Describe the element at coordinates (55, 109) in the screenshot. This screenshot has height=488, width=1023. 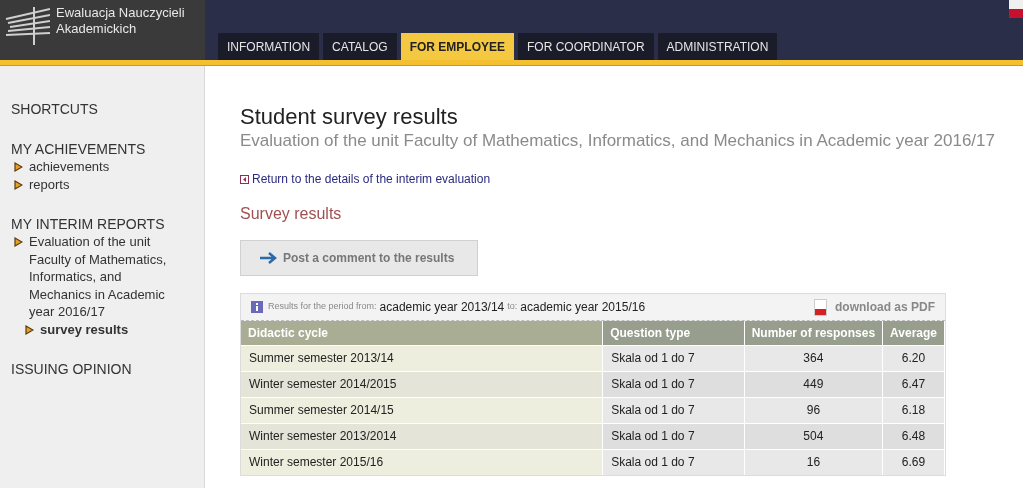
I see `section-heading: SHORTCUTS` at that location.